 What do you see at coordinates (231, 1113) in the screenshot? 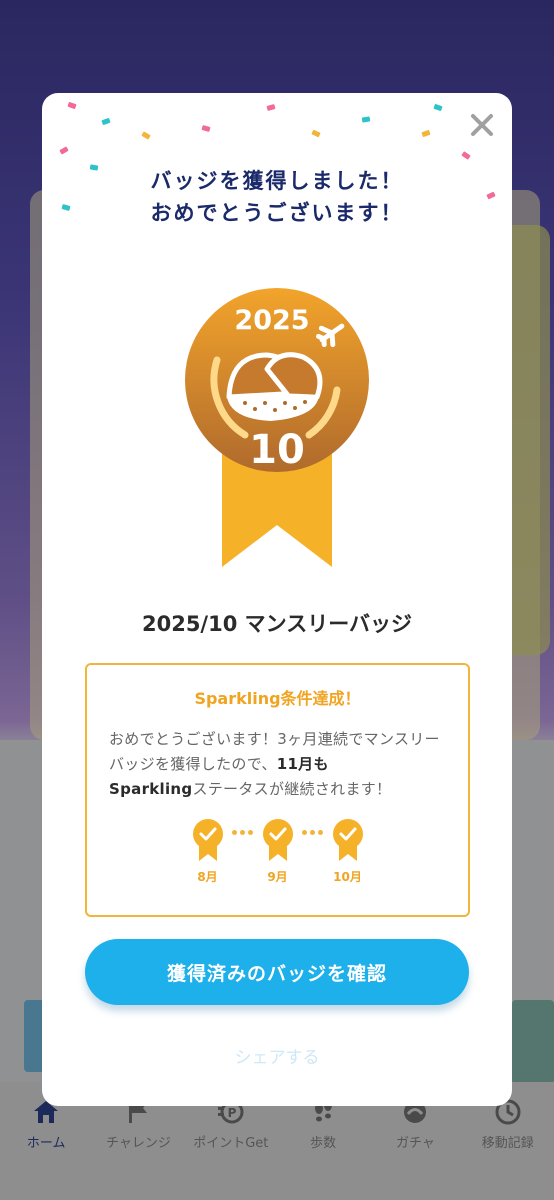
I see `svg-text: P` at bounding box center [231, 1113].